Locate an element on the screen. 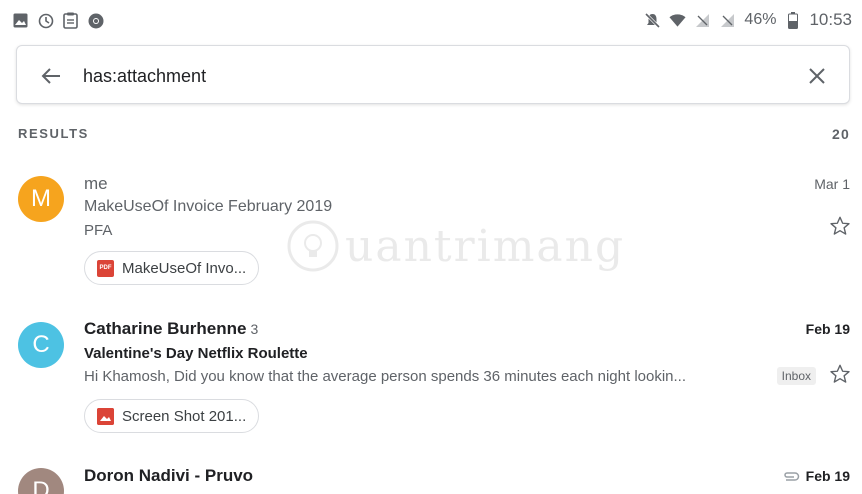 Image resolution: width=862 pixels, height=494 pixels. clipboard-icon is located at coordinates (70, 20).